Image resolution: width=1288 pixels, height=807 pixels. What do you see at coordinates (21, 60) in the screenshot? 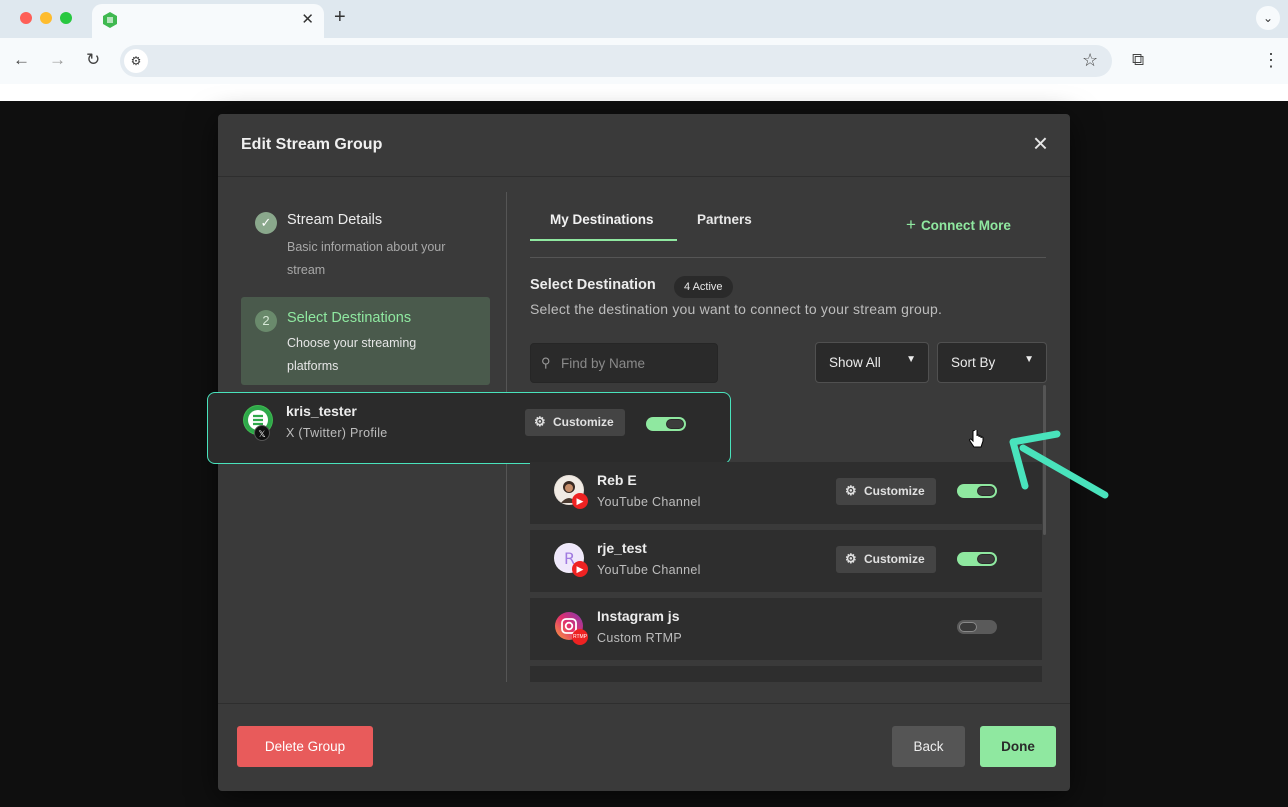
I see `back-arrow-icon: ←` at bounding box center [21, 60].